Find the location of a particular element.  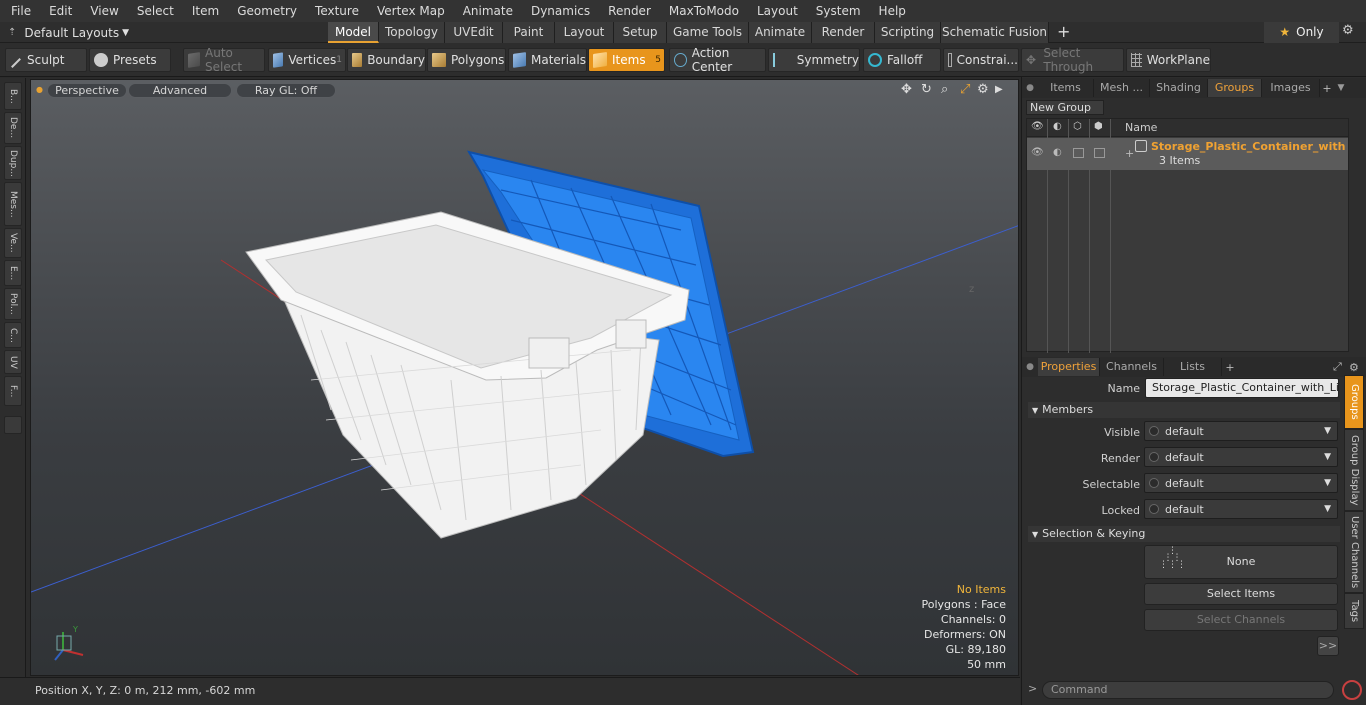

tab-schematic-fusion: Schematic Fusion is located at coordinates (995, 32).